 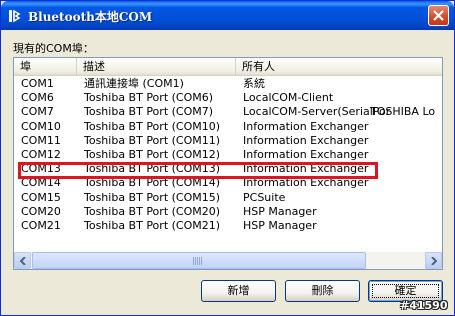 I want to click on close-button, so click(x=438, y=15).